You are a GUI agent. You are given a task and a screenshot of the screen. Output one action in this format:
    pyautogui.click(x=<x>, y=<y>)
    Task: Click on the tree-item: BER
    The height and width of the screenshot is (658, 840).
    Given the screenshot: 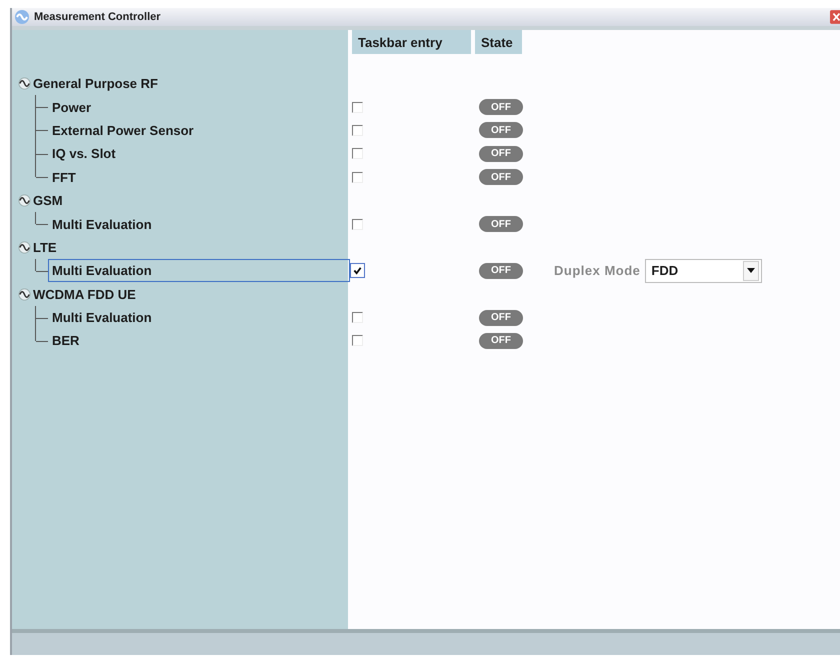 What is the action you would take?
    pyautogui.click(x=66, y=341)
    